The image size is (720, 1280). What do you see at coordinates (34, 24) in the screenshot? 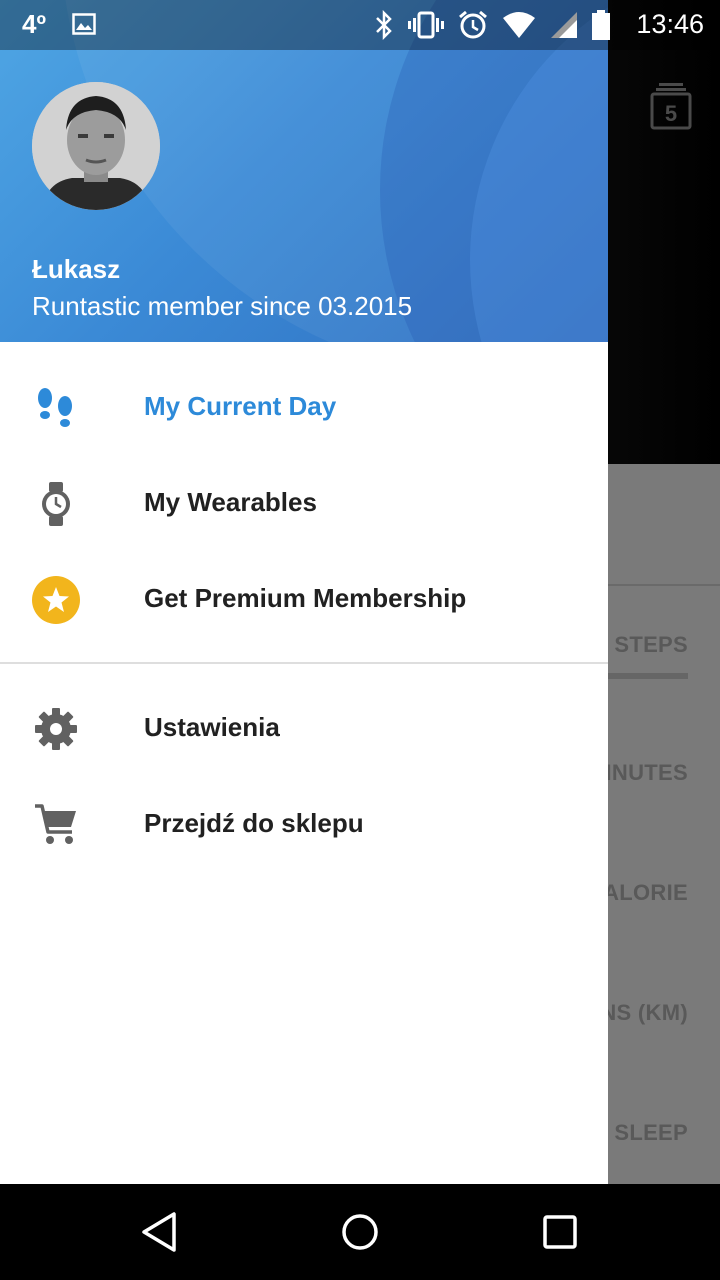
I see `status-temperature: 4º` at bounding box center [34, 24].